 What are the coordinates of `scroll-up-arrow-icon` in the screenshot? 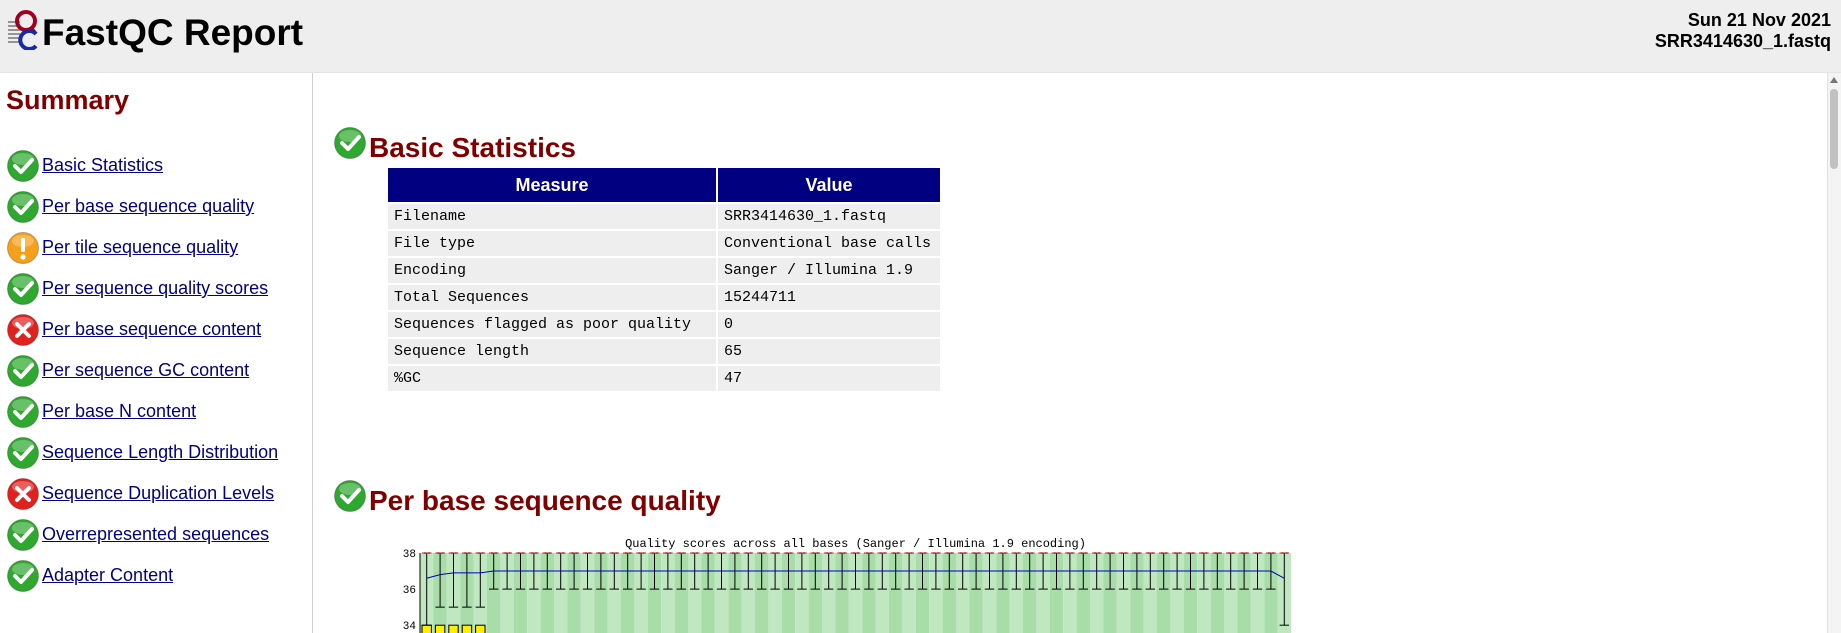 It's located at (1834, 80).